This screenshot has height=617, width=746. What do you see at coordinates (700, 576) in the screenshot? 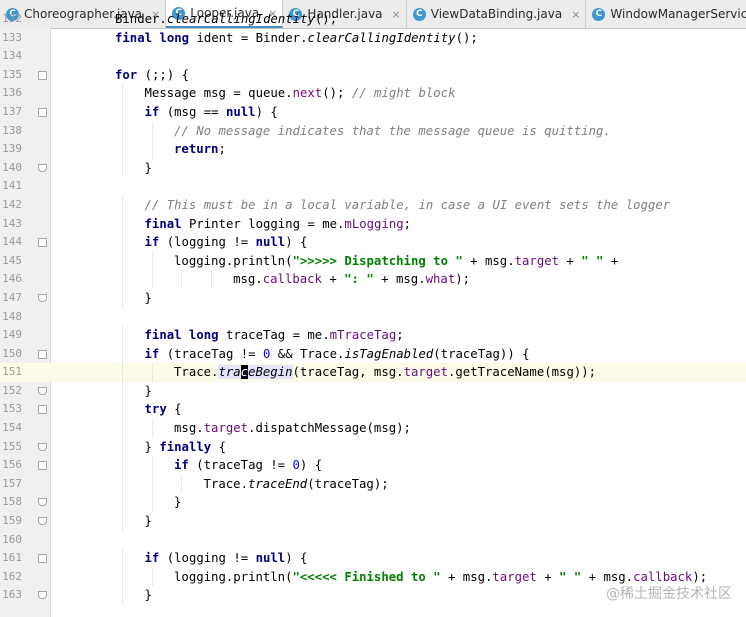
I see `code-token: );` at bounding box center [700, 576].